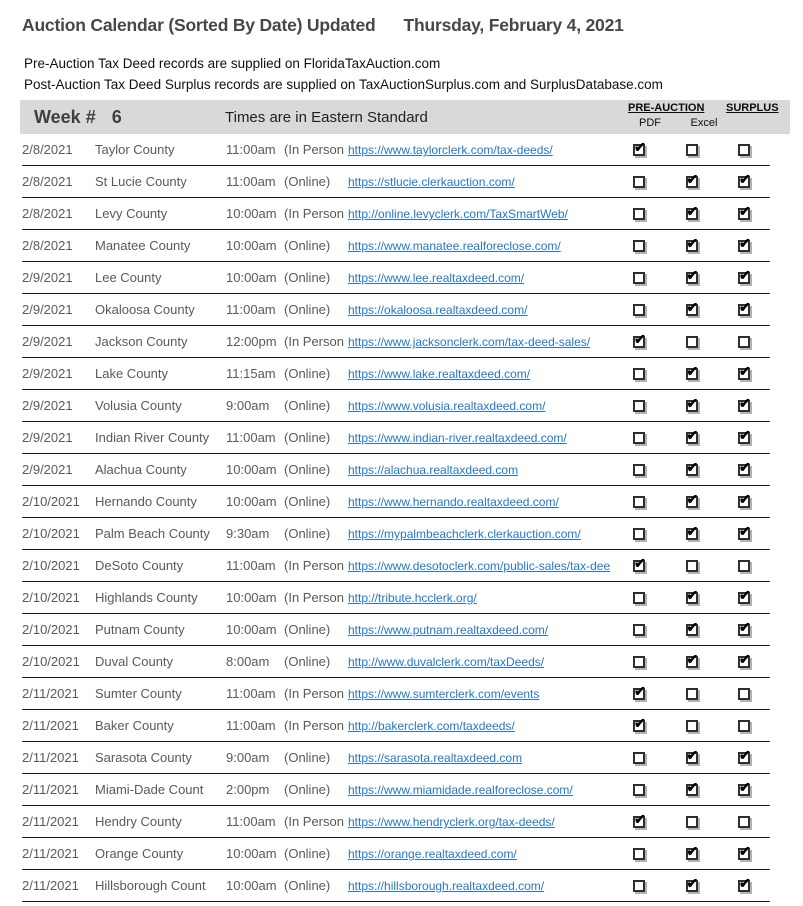 This screenshot has width=803, height=906. I want to click on time-cell: 10:00am, so click(251, 597).